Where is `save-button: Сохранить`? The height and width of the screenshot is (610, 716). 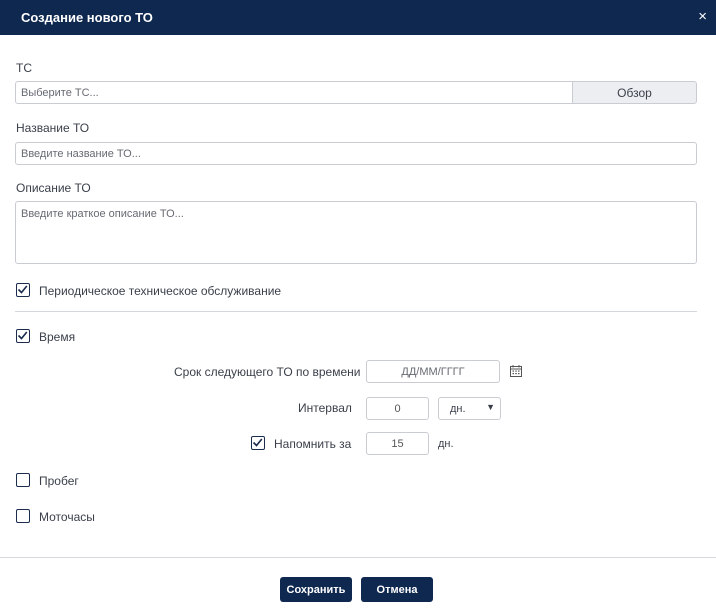 save-button: Сохранить is located at coordinates (316, 589).